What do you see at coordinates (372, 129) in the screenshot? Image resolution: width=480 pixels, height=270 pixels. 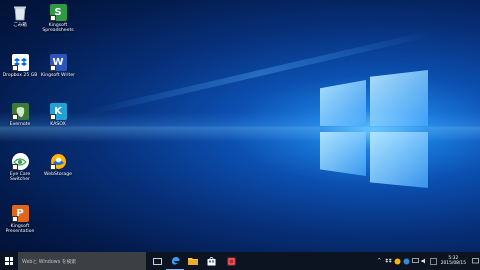 I see `wallpaper-windows-logo` at bounding box center [372, 129].